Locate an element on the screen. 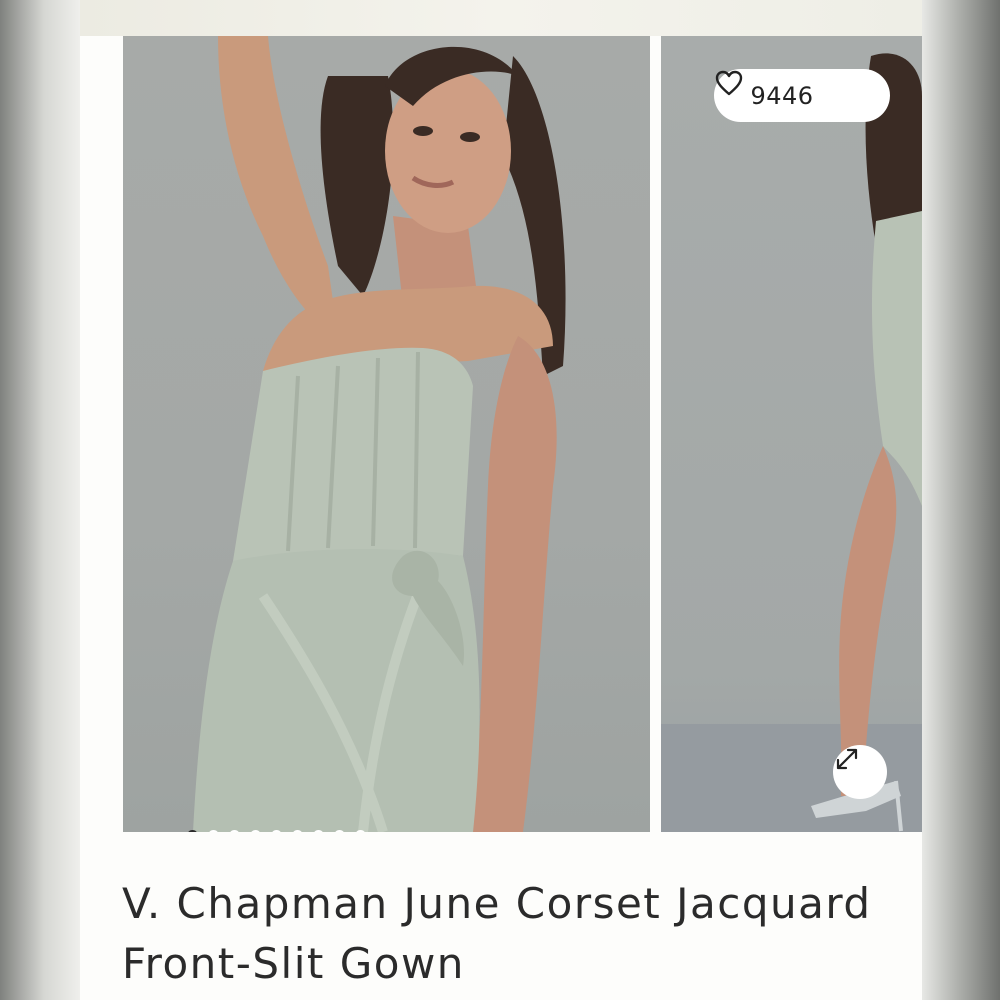  expand-image-button is located at coordinates (860, 772).